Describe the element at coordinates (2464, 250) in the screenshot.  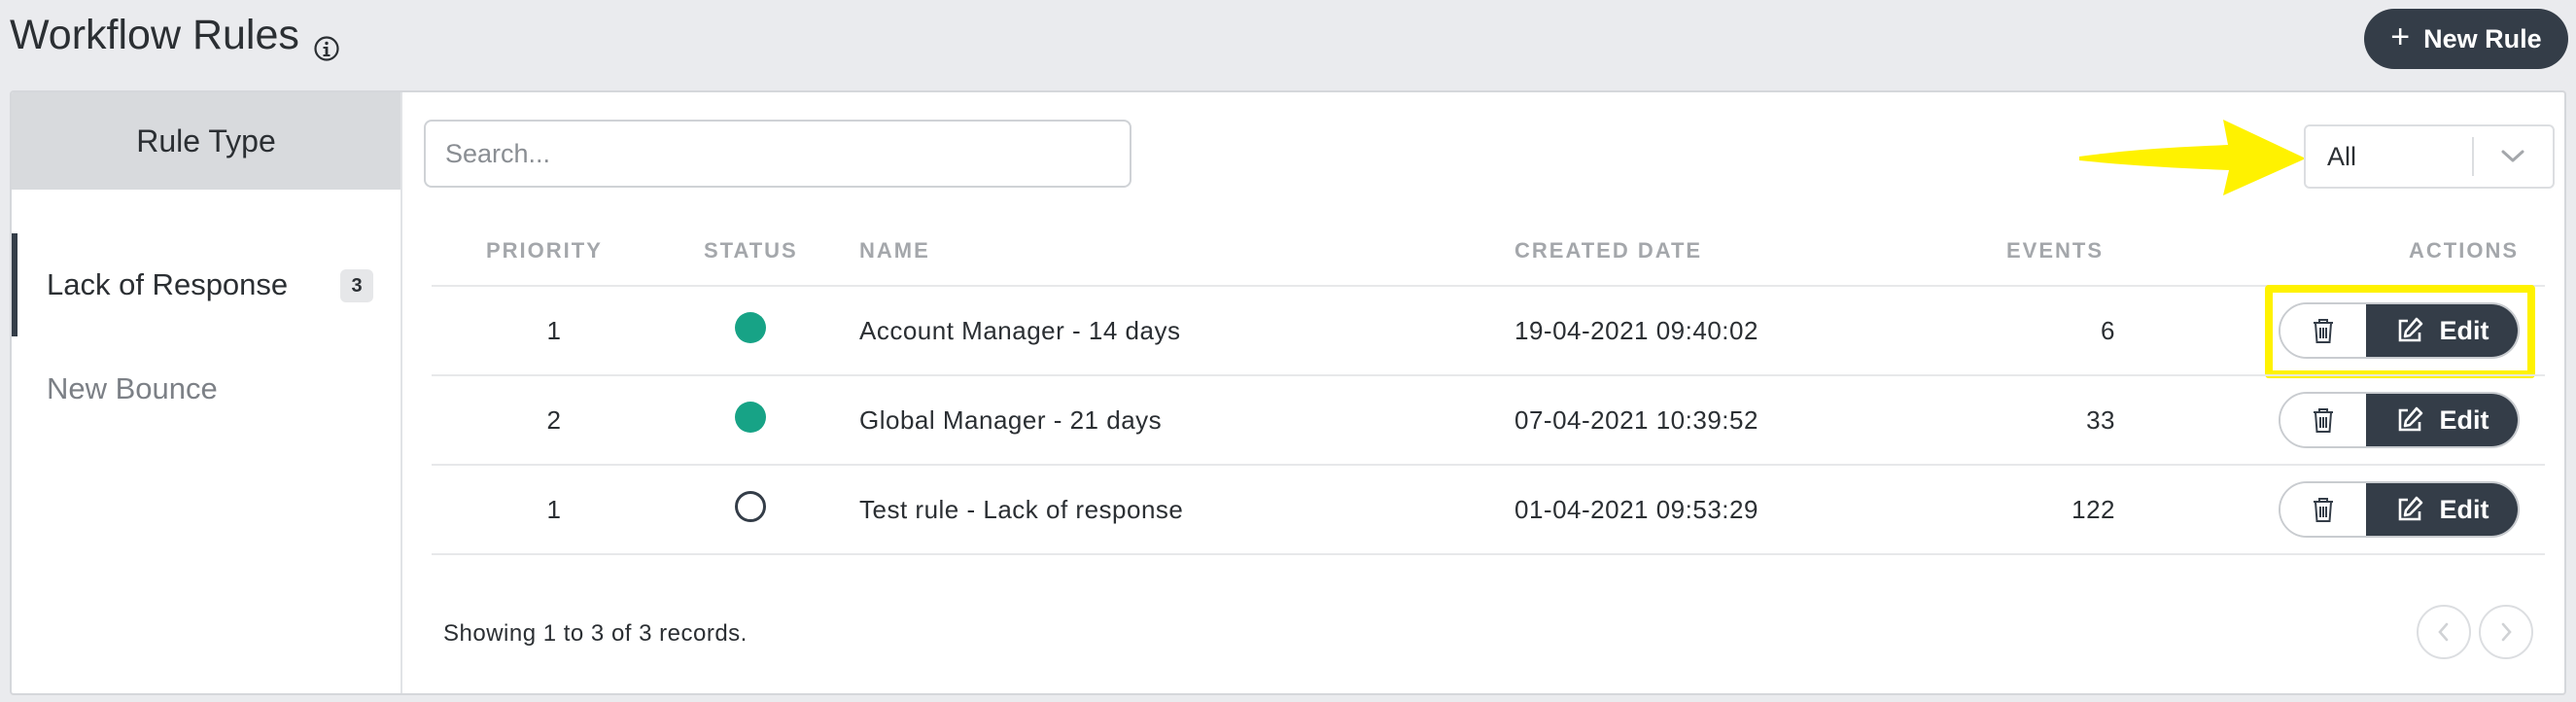
I see `column-header-actions: ACTIONS` at that location.